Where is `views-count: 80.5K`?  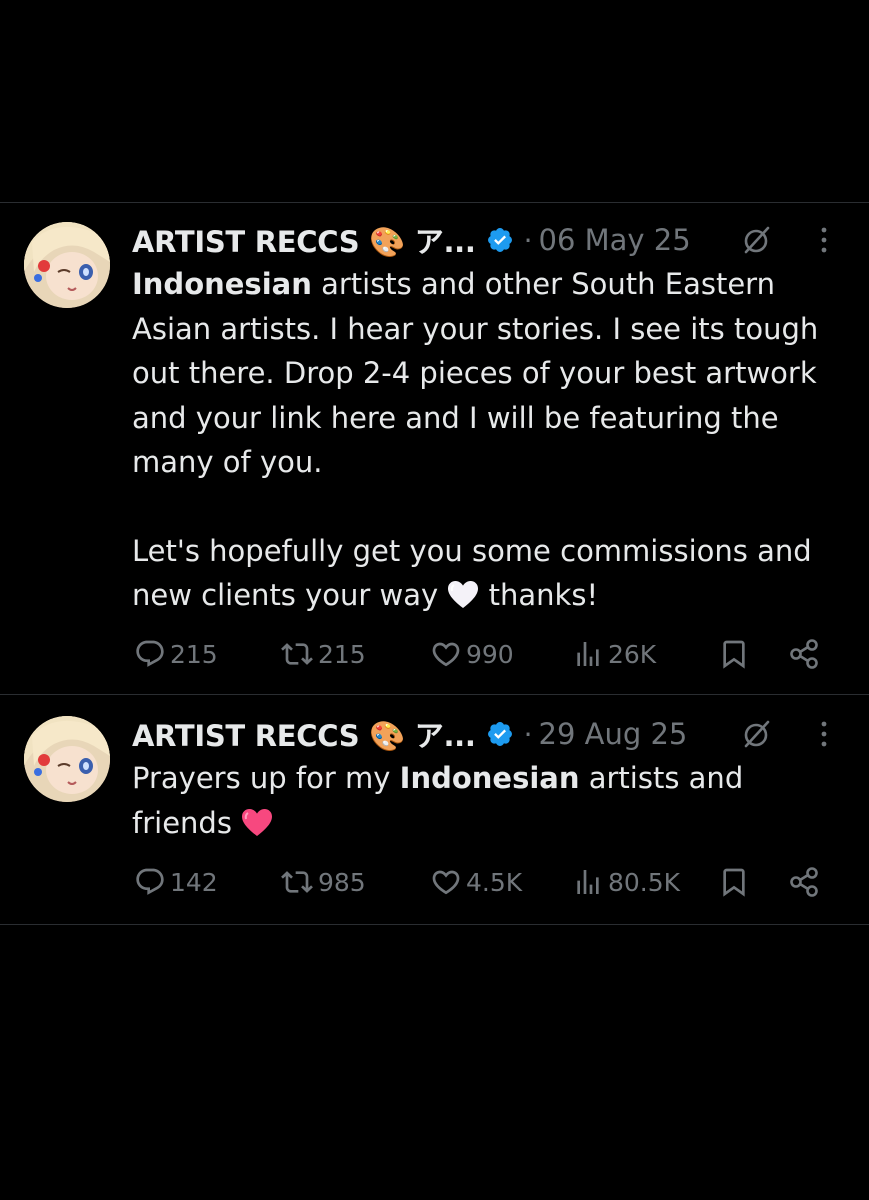 views-count: 80.5K is located at coordinates (644, 882).